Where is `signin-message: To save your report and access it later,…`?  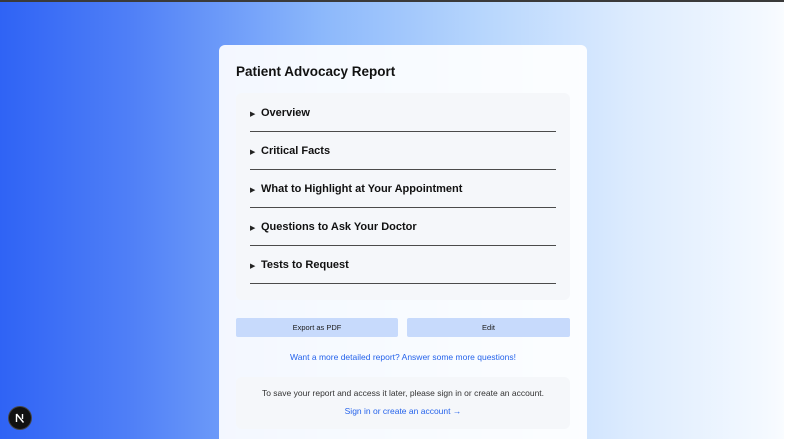 signin-message: To save your report and access it later,… is located at coordinates (403, 393).